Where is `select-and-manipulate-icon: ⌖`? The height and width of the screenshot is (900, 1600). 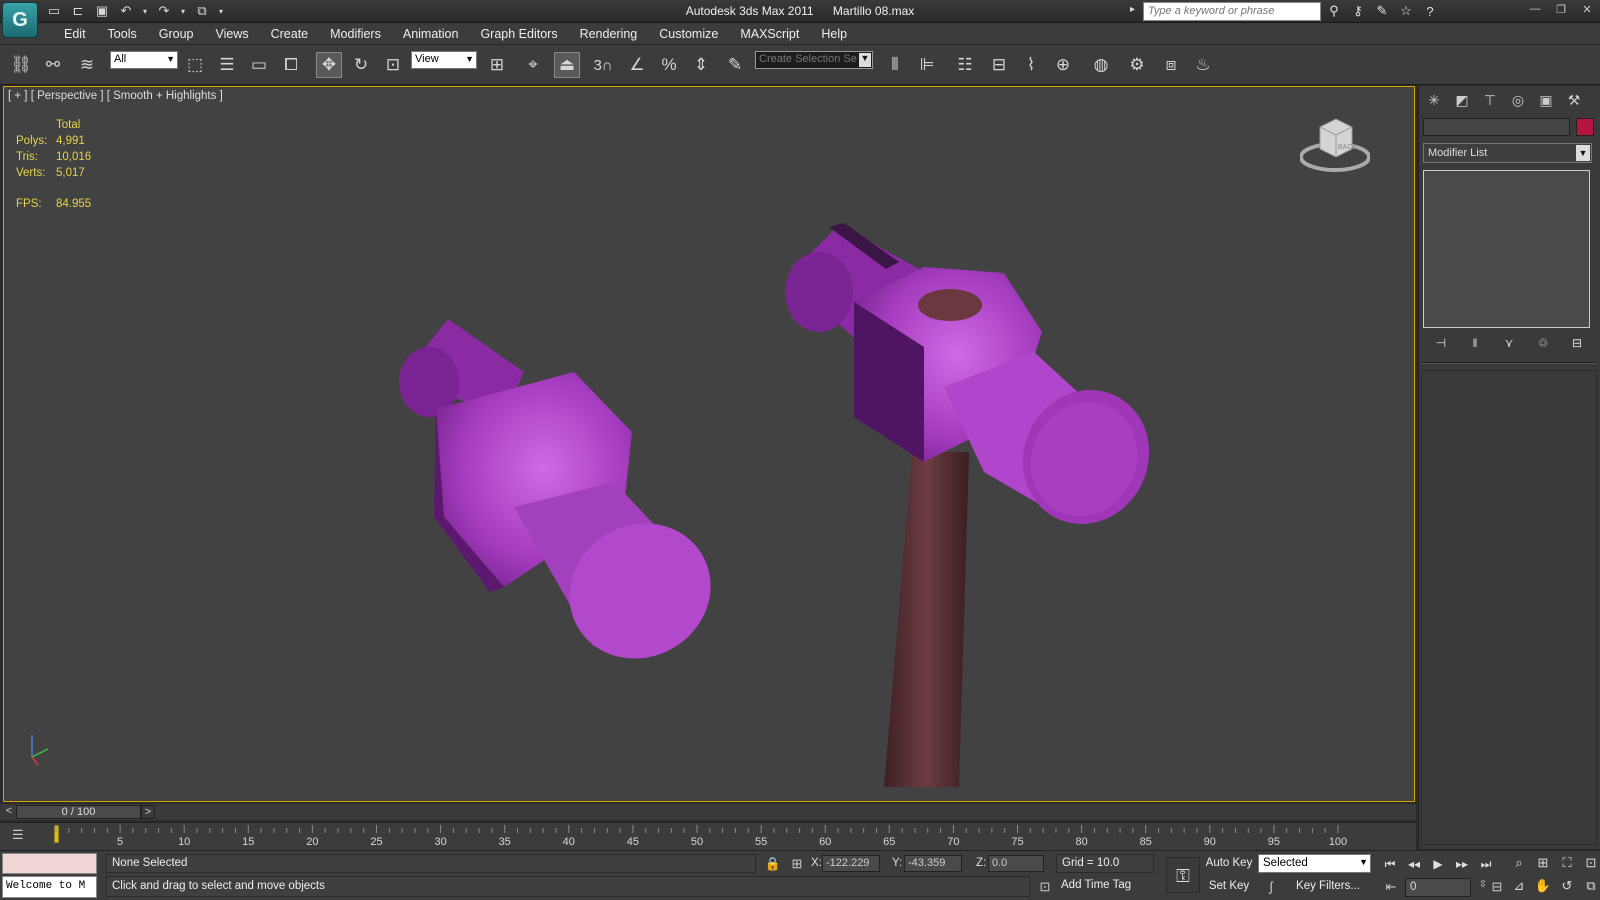
select-and-manipulate-icon: ⌖ is located at coordinates (533, 65).